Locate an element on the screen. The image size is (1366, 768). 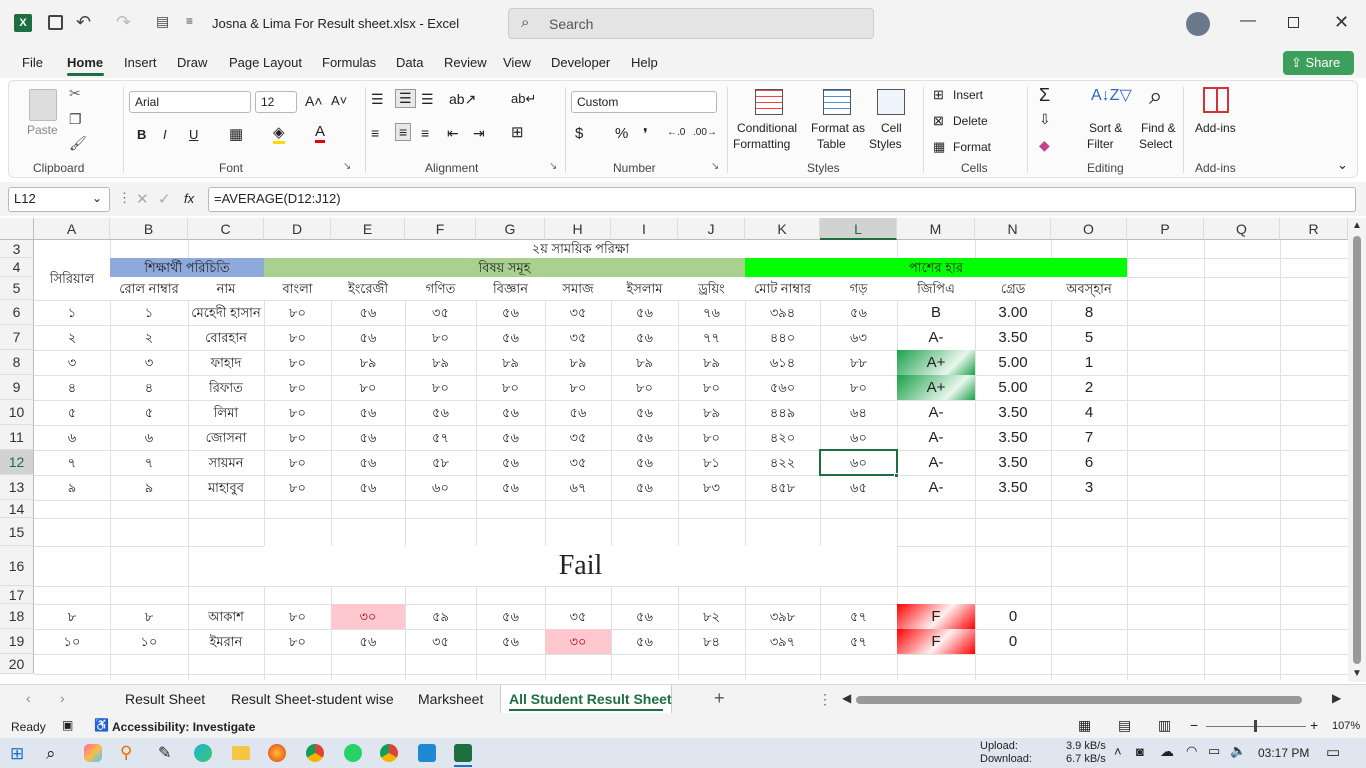
italic-button: I is located at coordinates (165, 134).